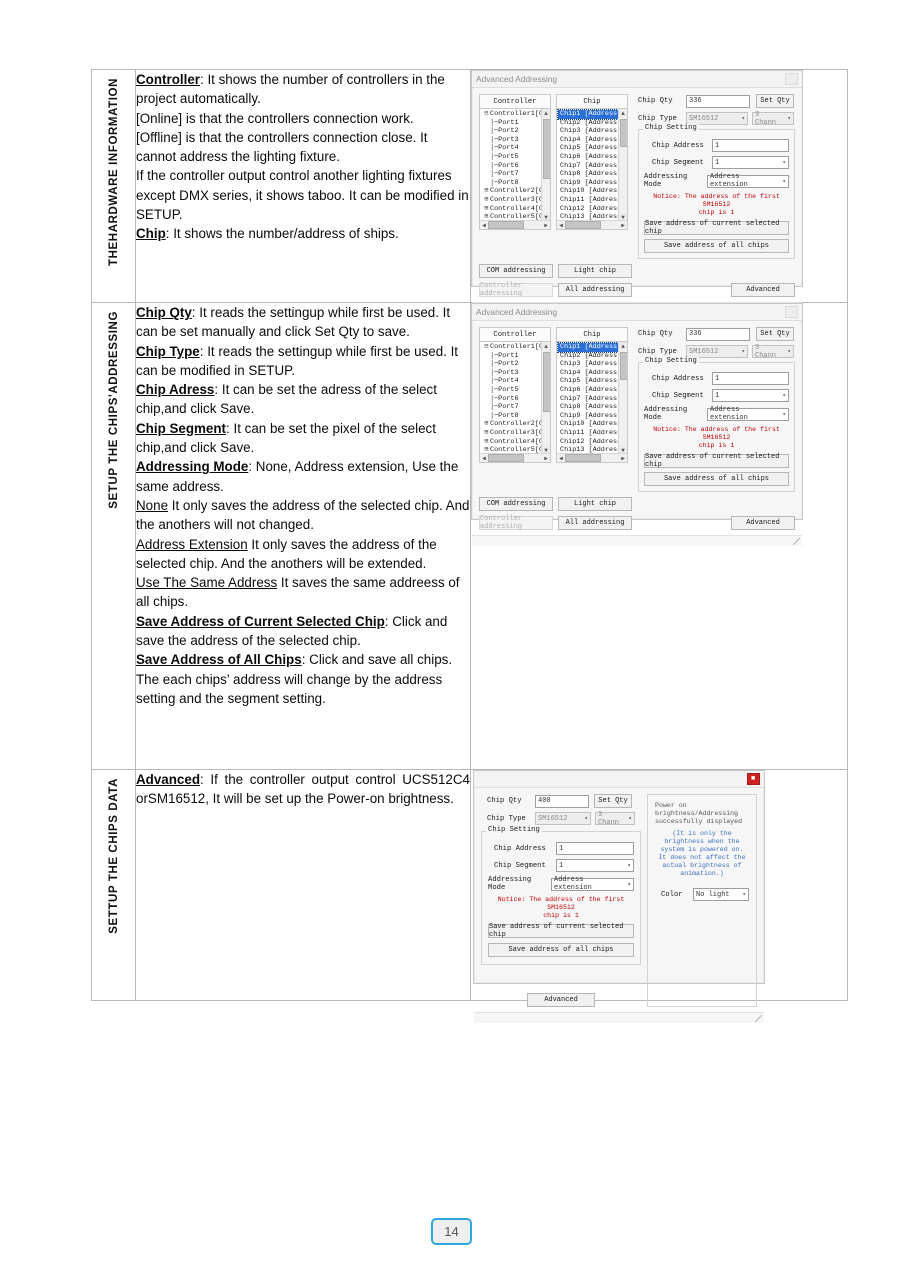 This screenshot has height=1274, width=900. What do you see at coordinates (563, 818) in the screenshot?
I see `chip-type-select: SM16512 ▾` at bounding box center [563, 818].